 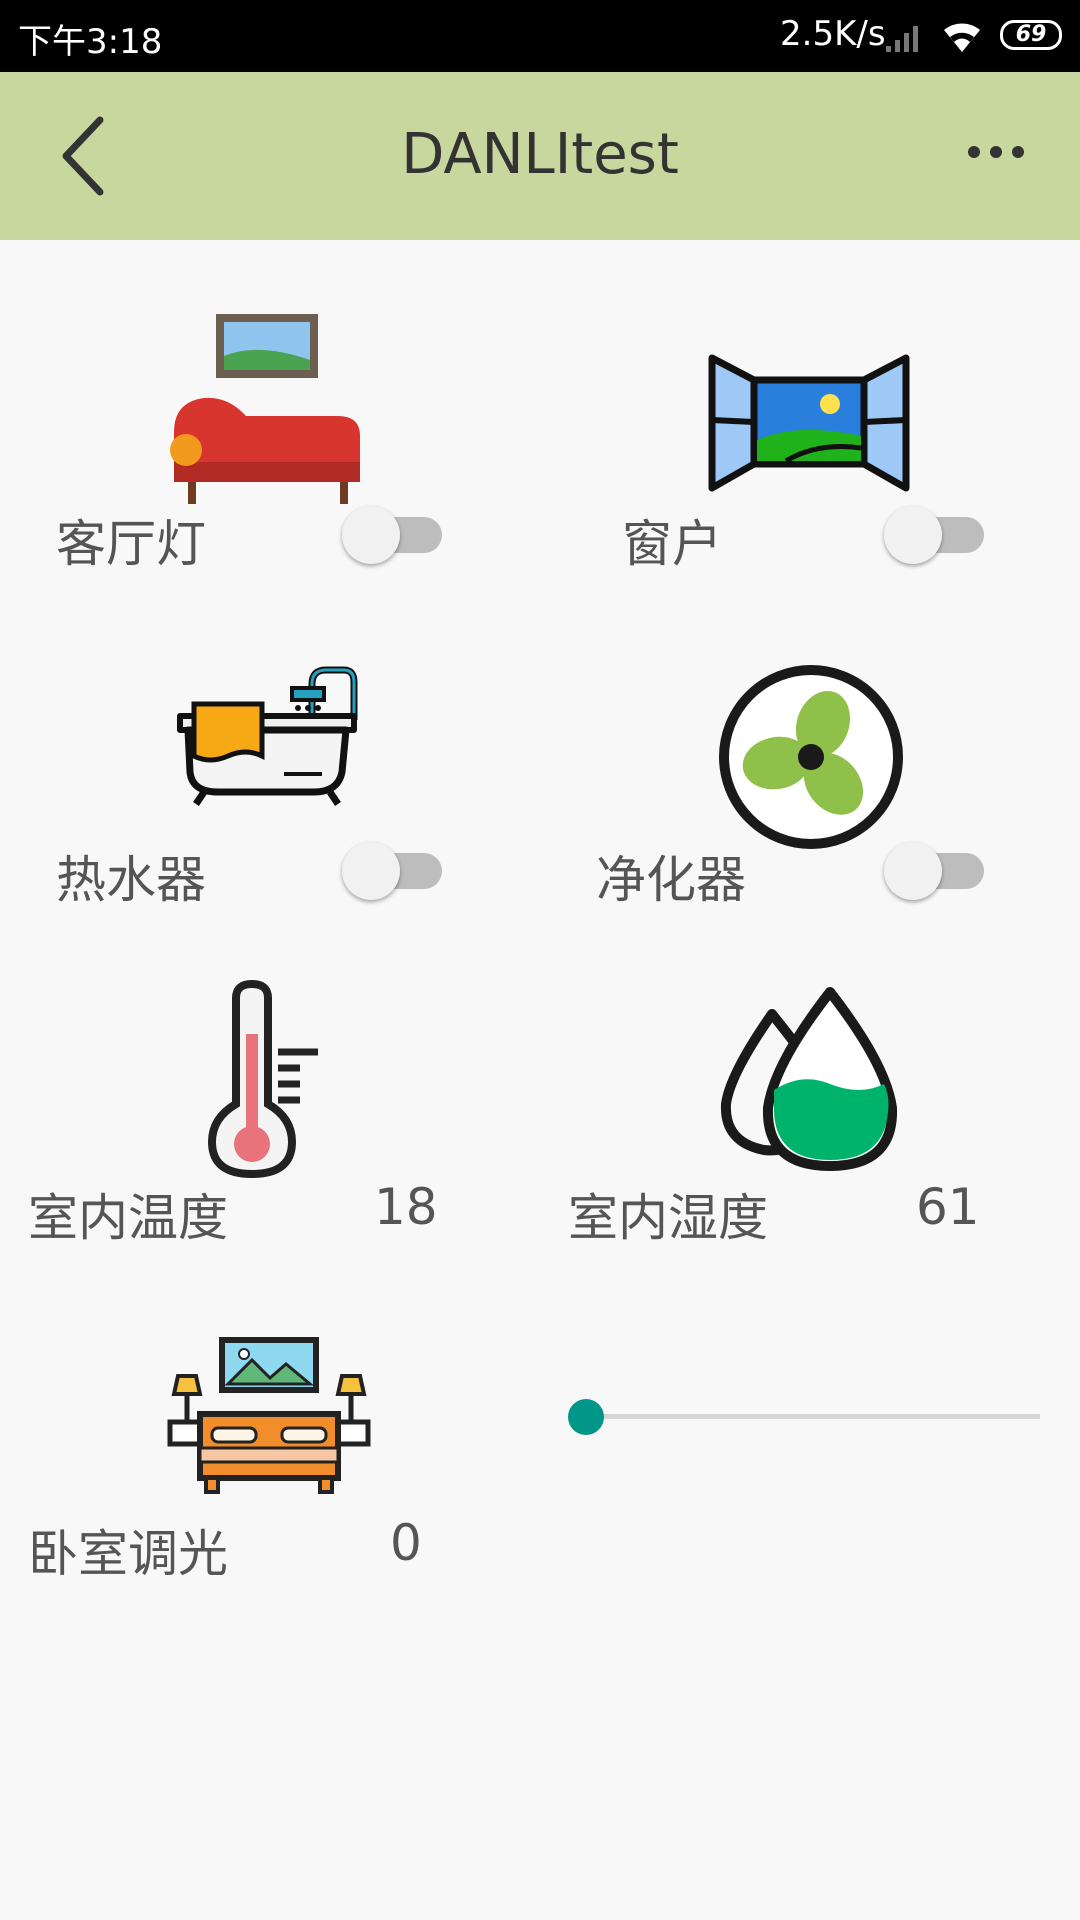 I want to click on living-room-light-switch, so click(x=392, y=534).